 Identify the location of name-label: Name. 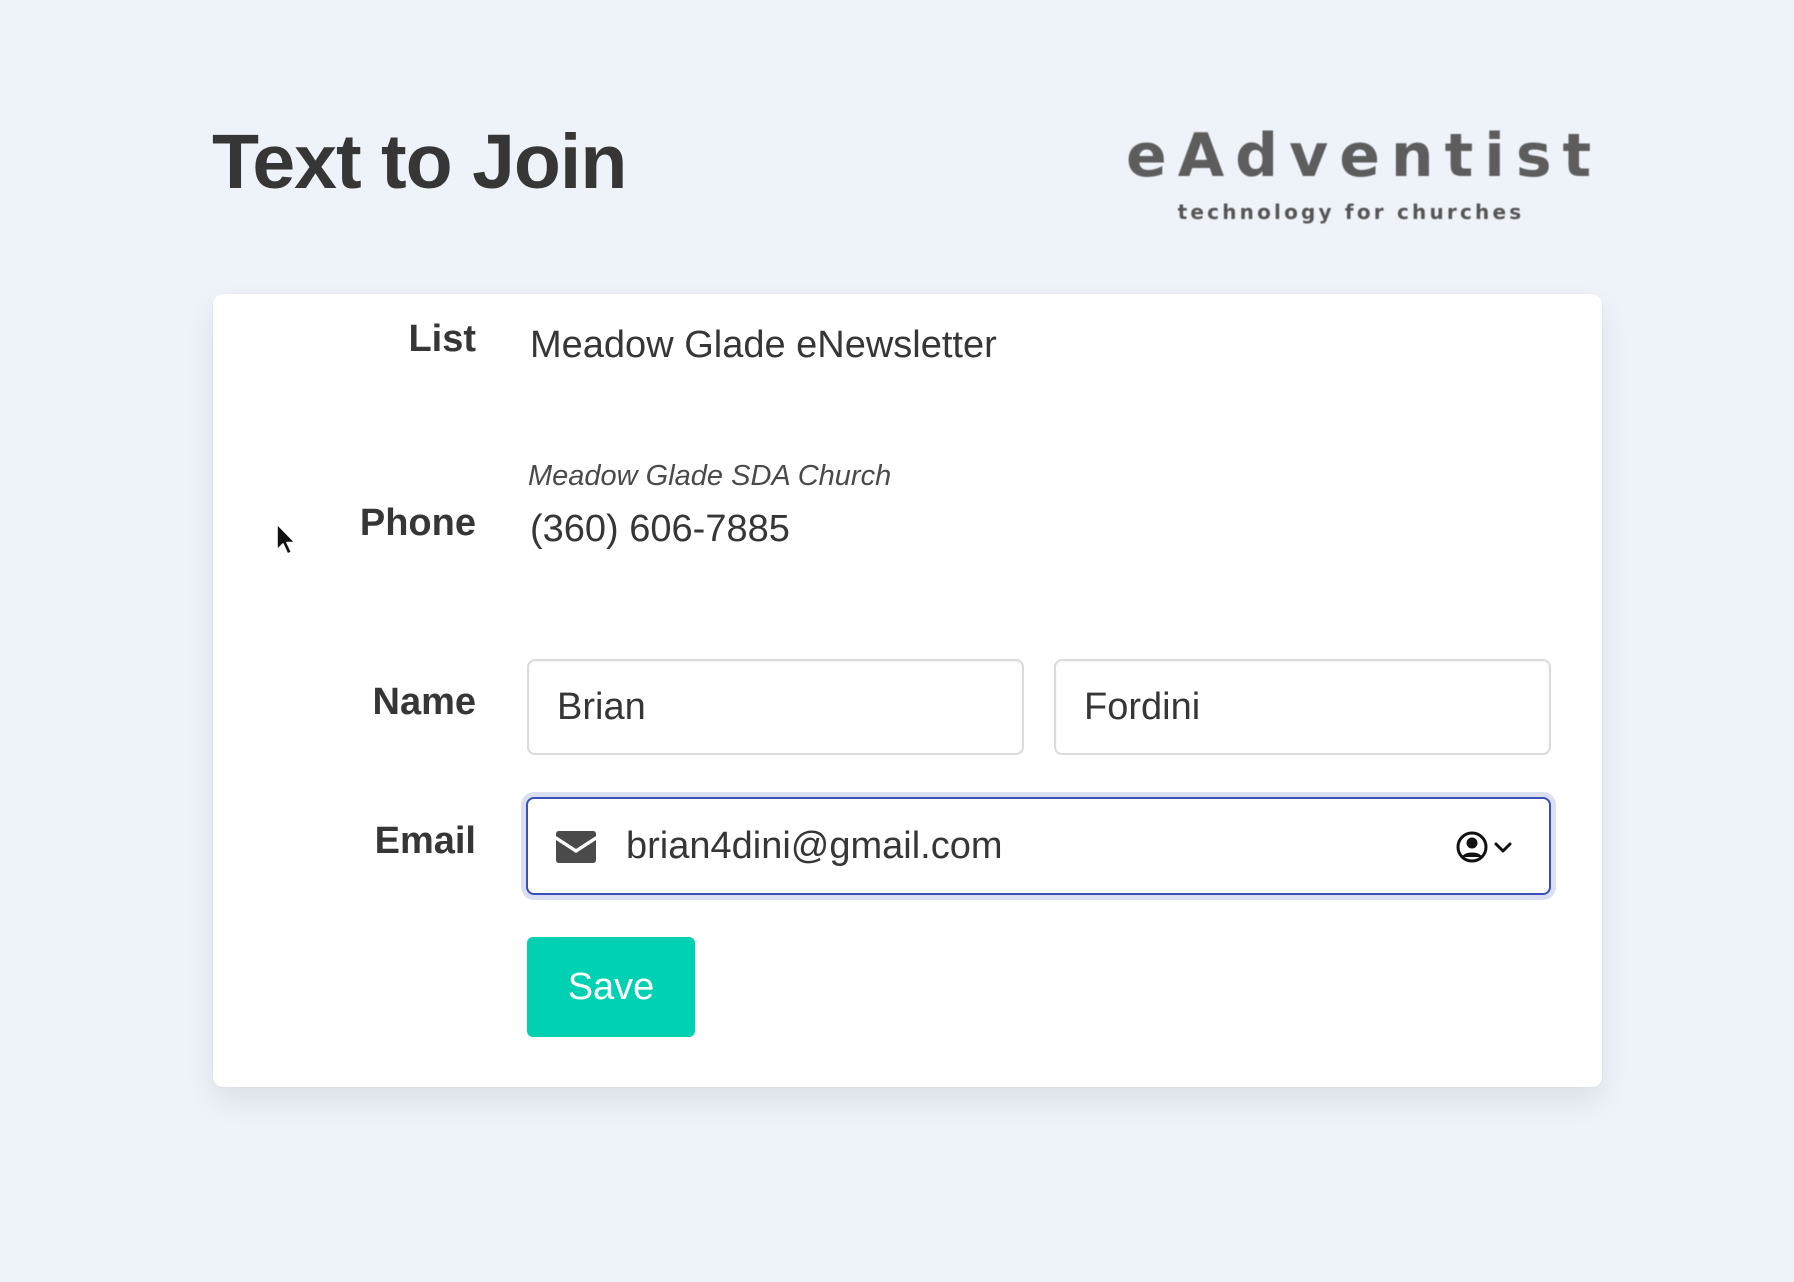
(424, 702).